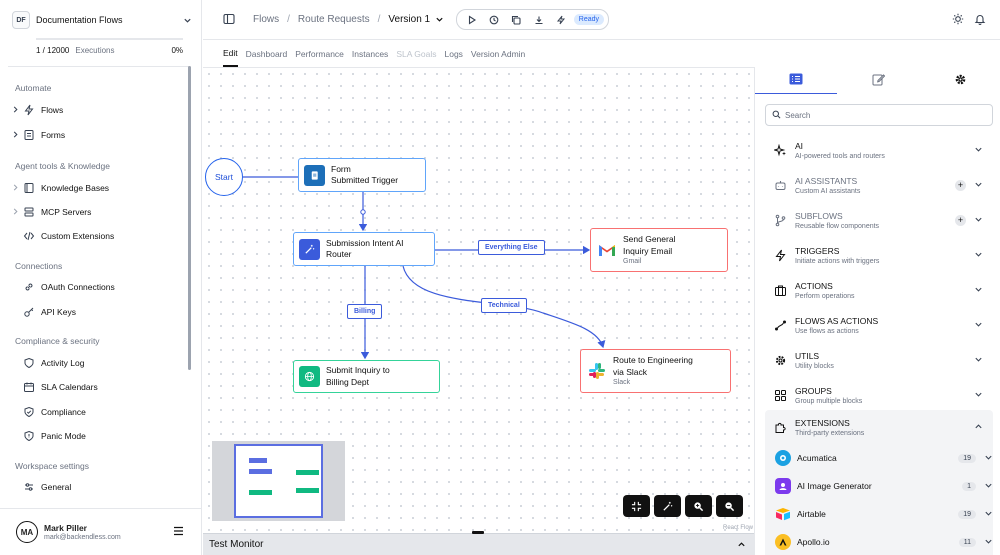 This screenshot has width=1000, height=555. Describe the element at coordinates (189, 218) in the screenshot. I see `sidebar-scrollbar` at that location.